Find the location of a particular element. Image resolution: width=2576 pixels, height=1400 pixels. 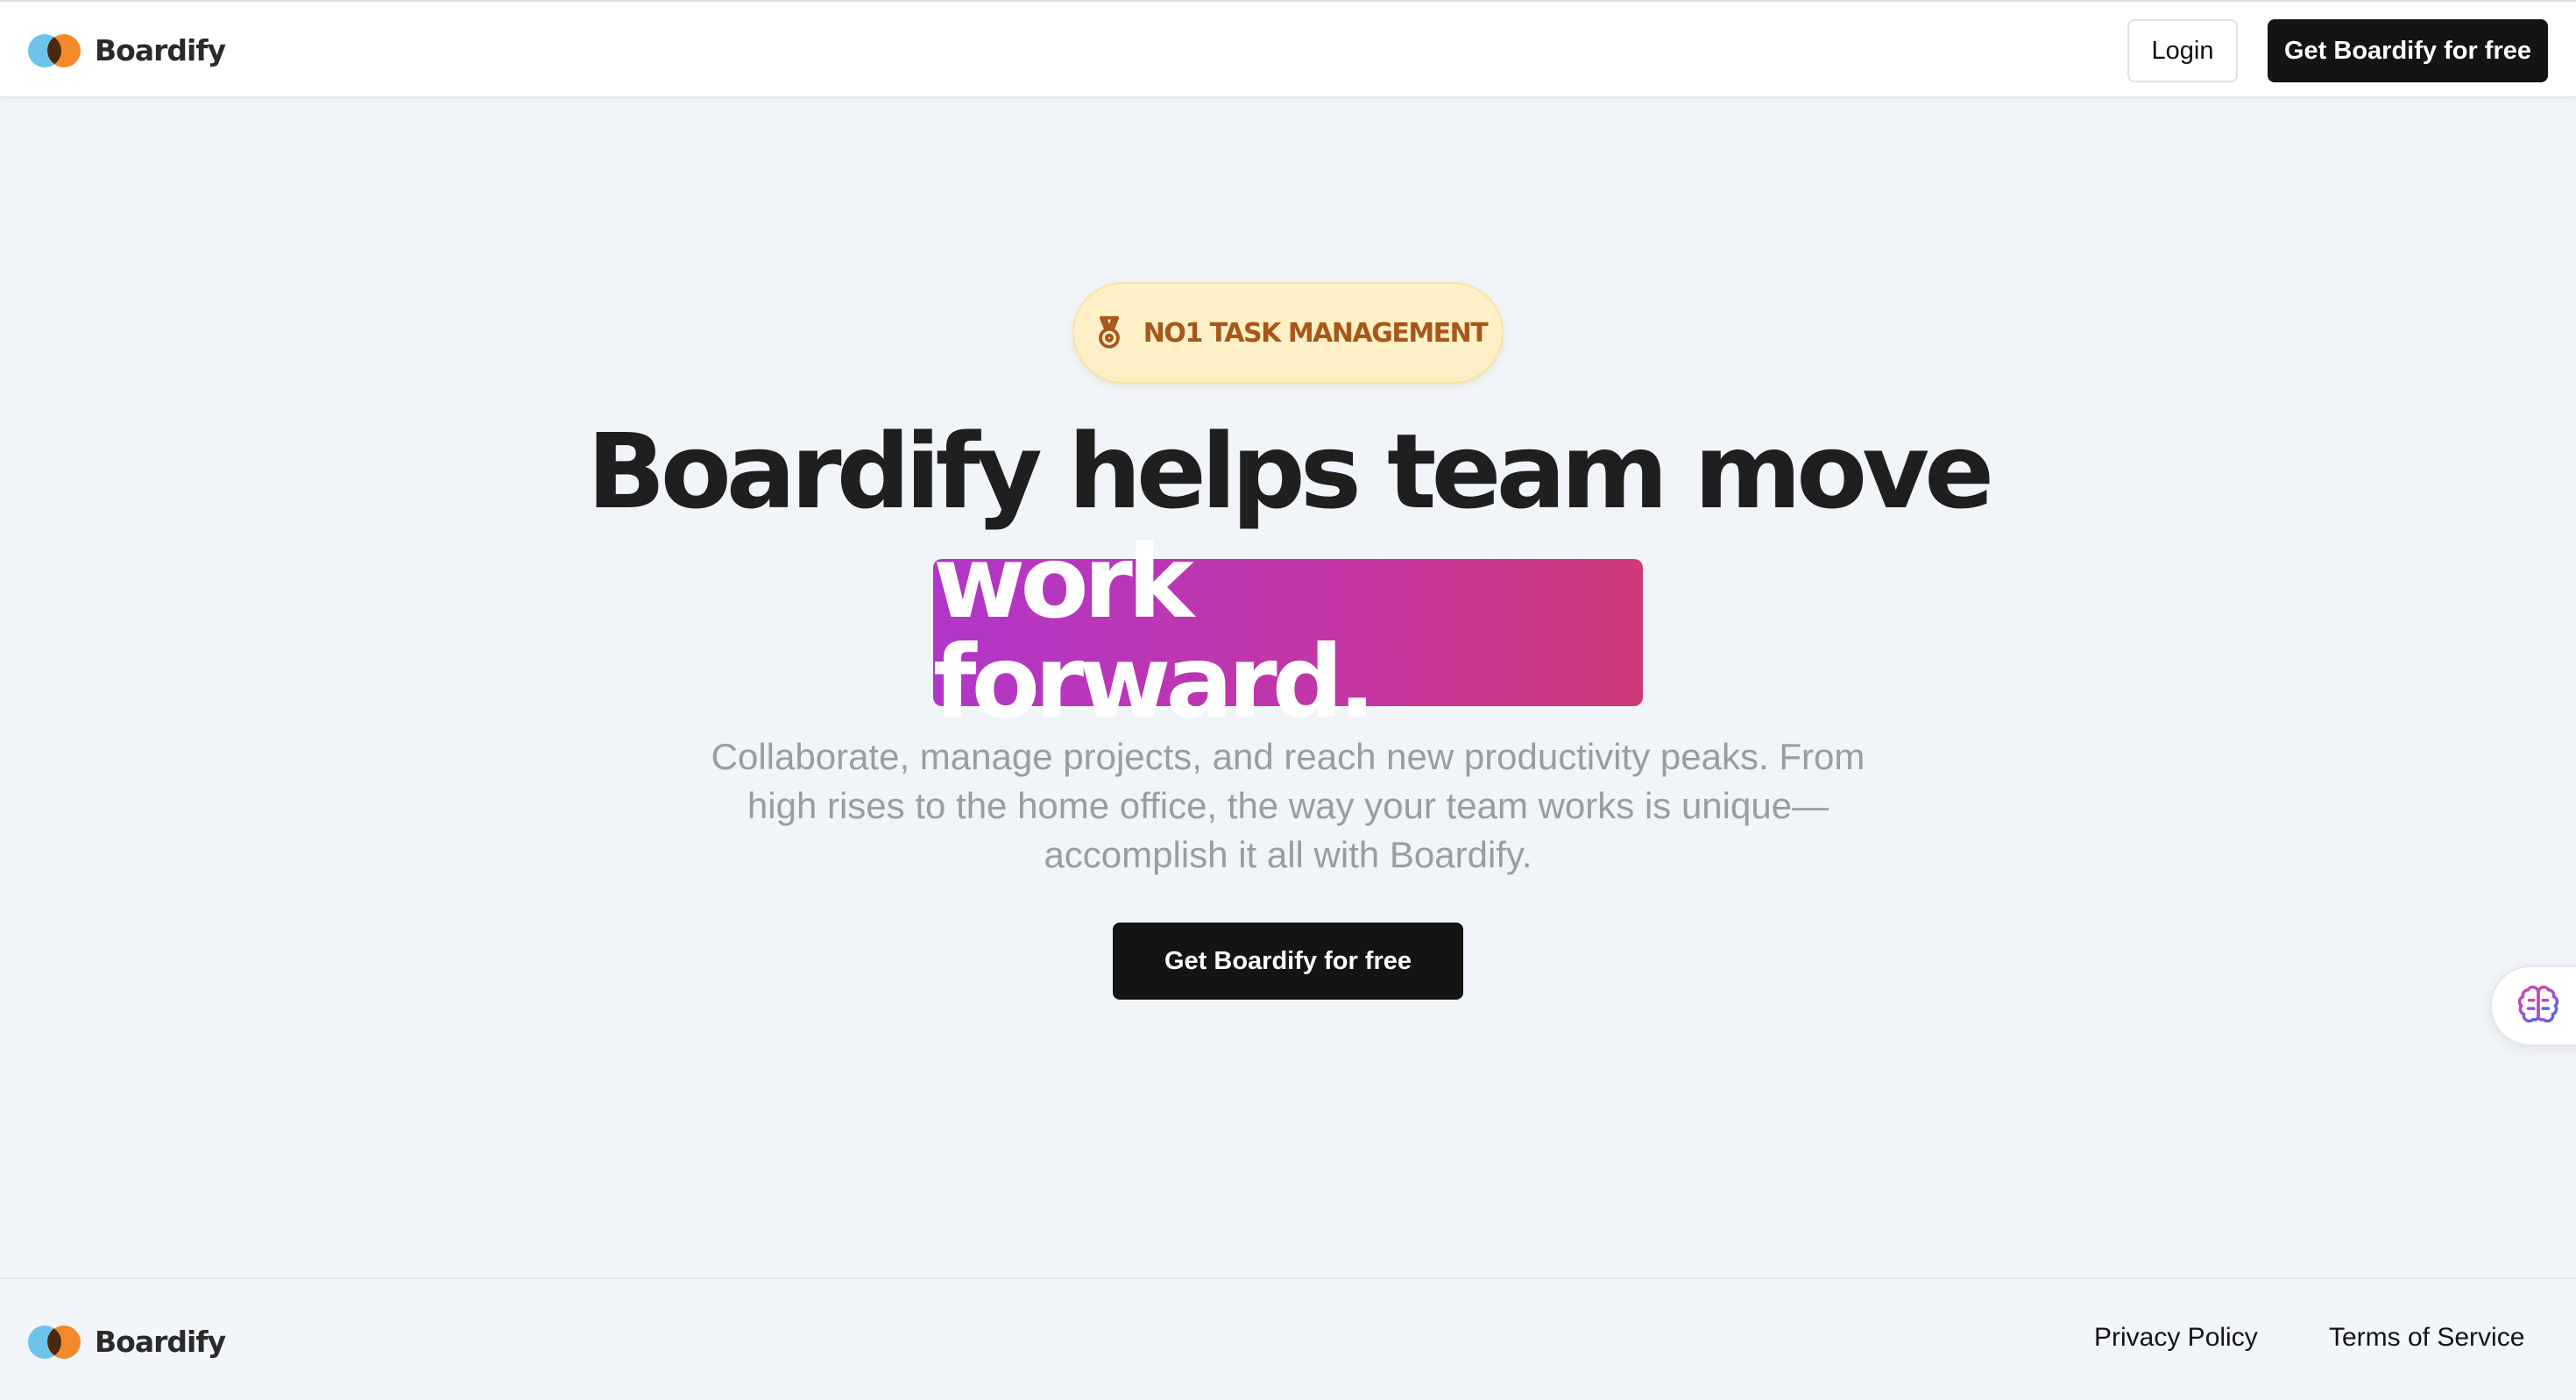

terms-of-service-link: Terms of Service is located at coordinates (2426, 1338).